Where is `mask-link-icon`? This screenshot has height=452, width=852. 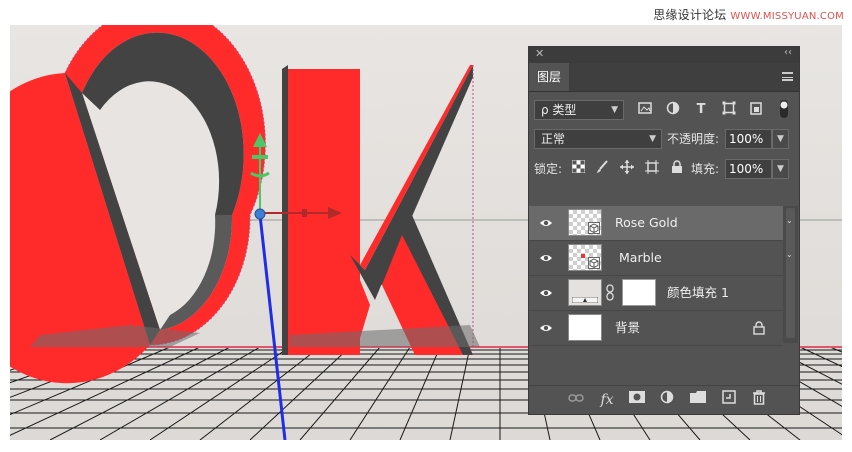
mask-link-icon is located at coordinates (610, 293).